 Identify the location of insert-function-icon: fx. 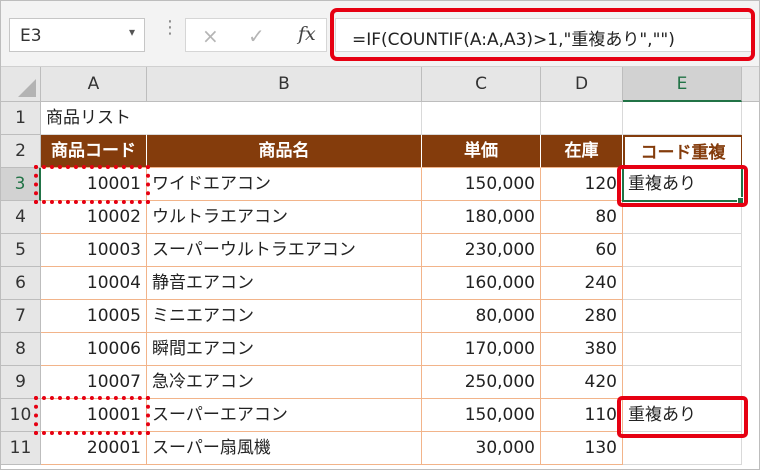
(307, 34).